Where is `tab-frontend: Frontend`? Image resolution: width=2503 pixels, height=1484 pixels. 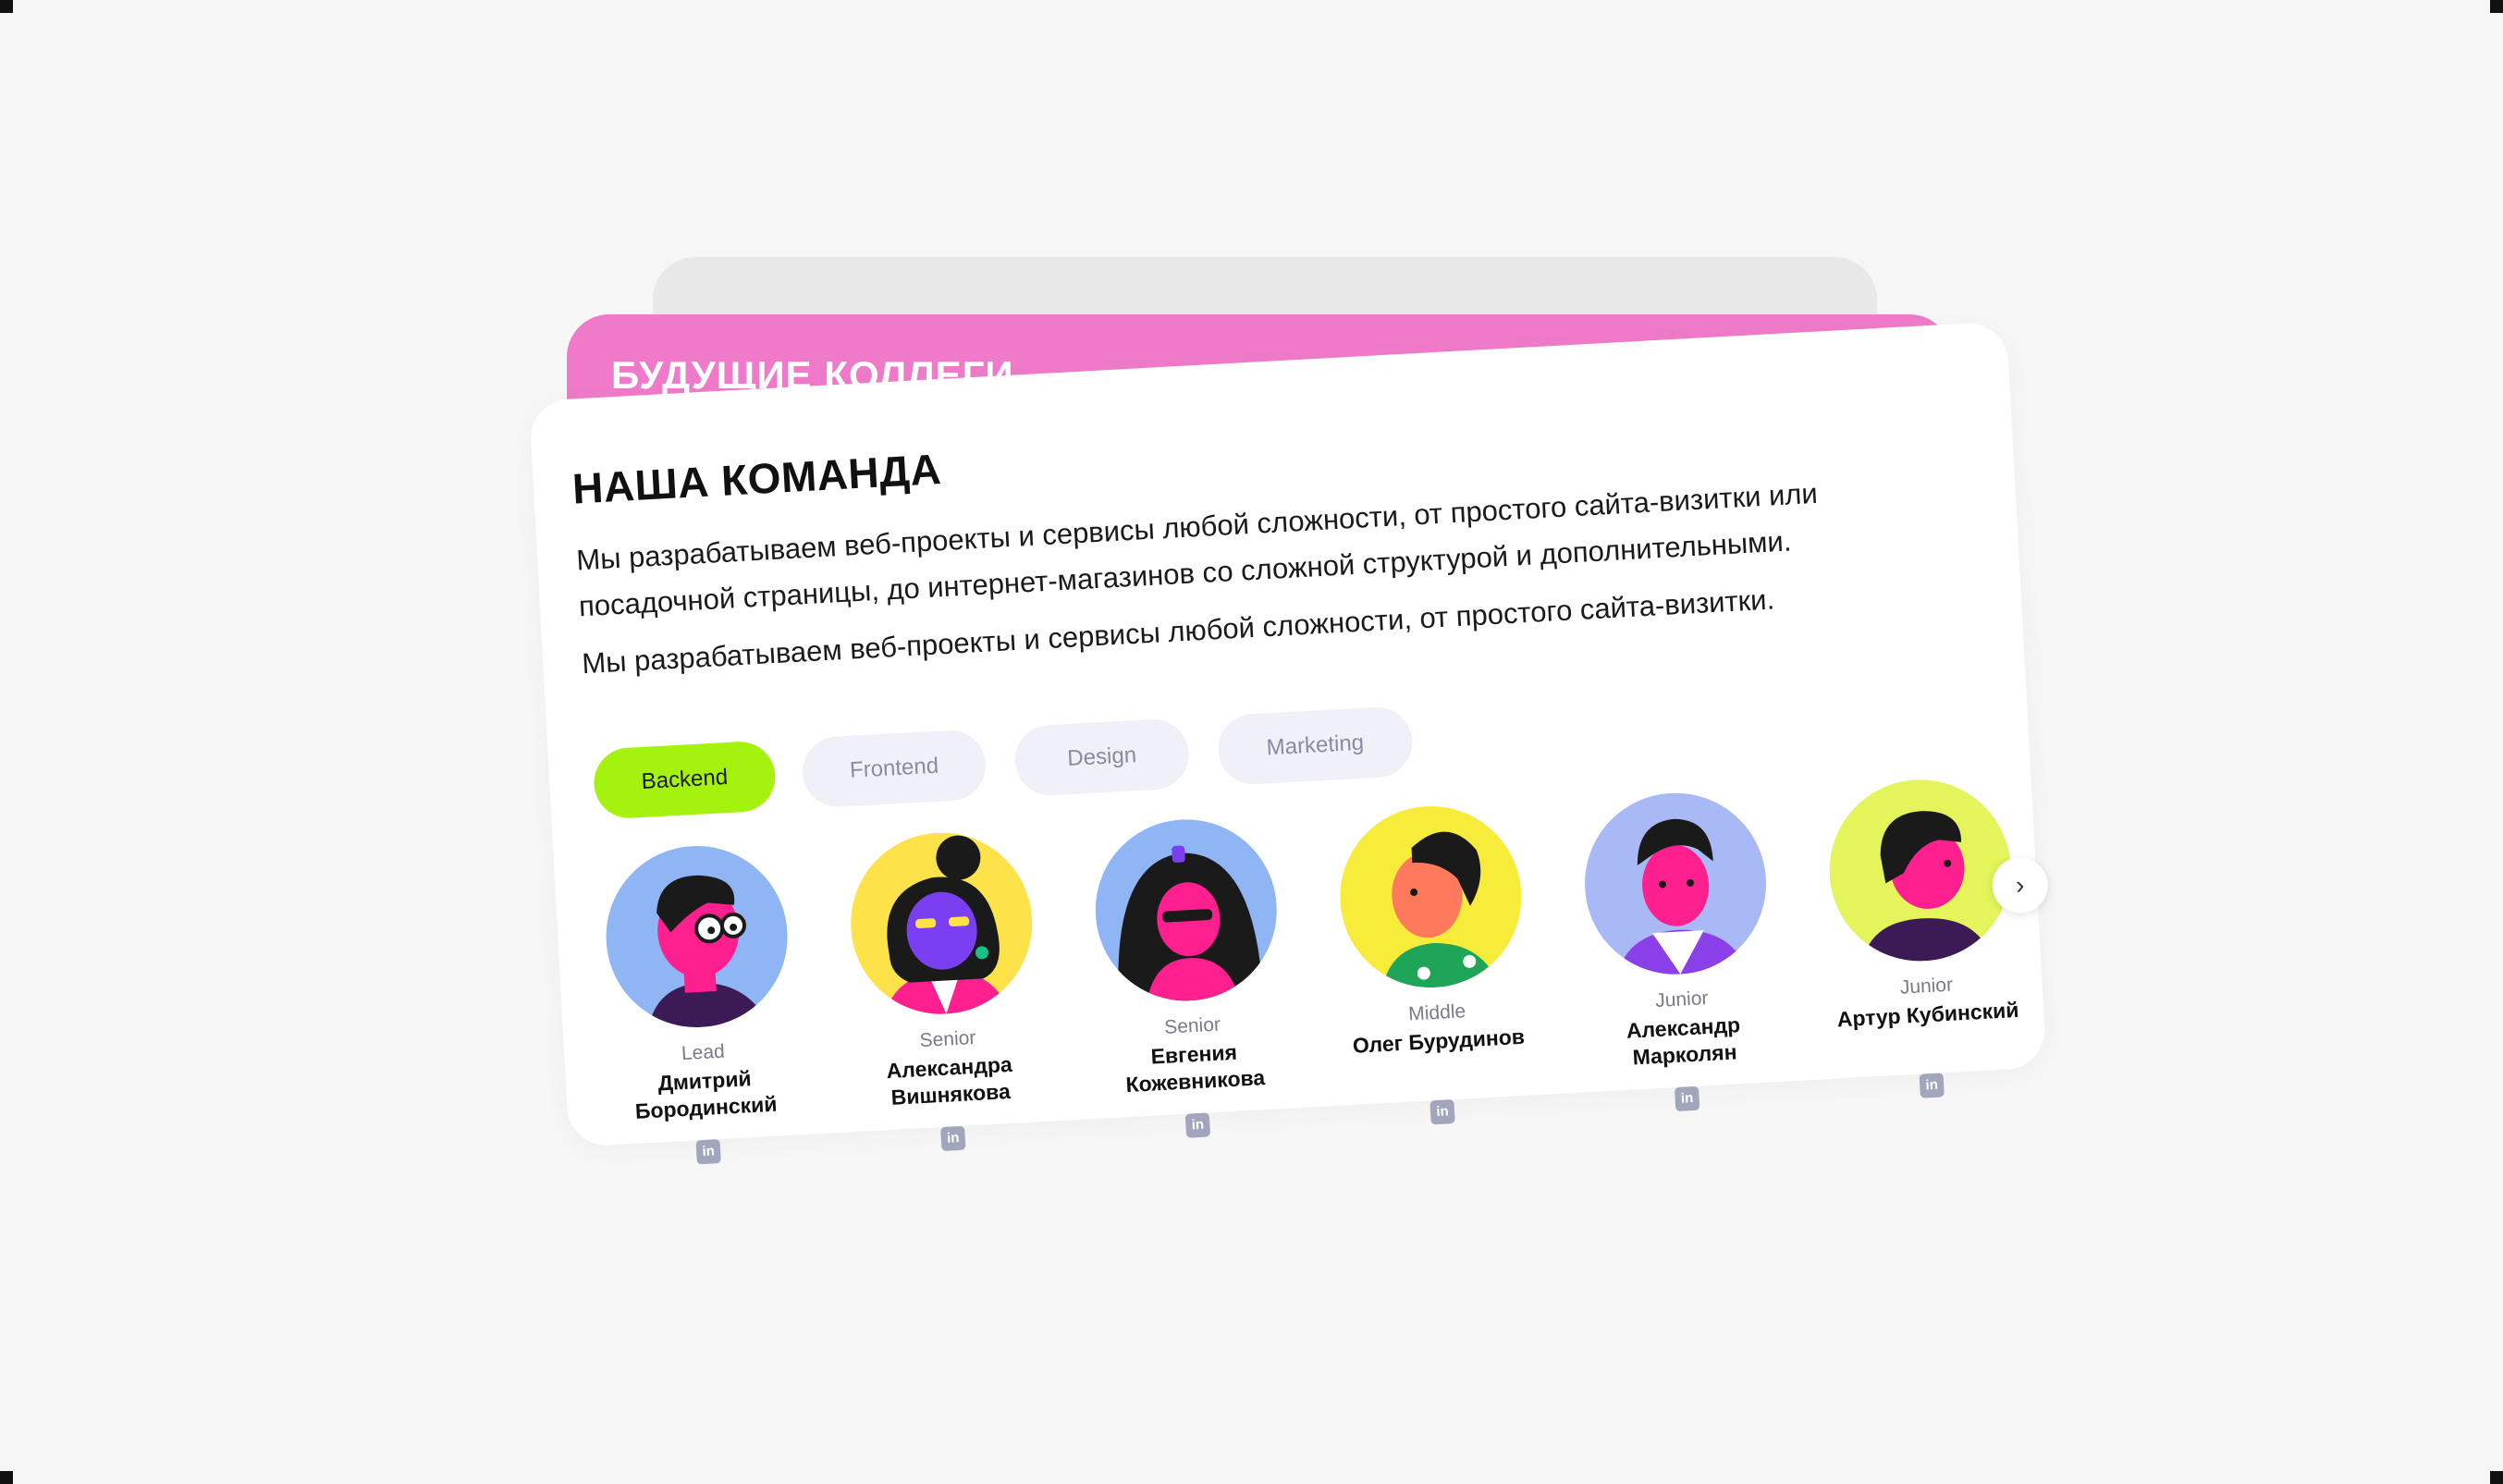
tab-frontend: Frontend is located at coordinates (894, 768).